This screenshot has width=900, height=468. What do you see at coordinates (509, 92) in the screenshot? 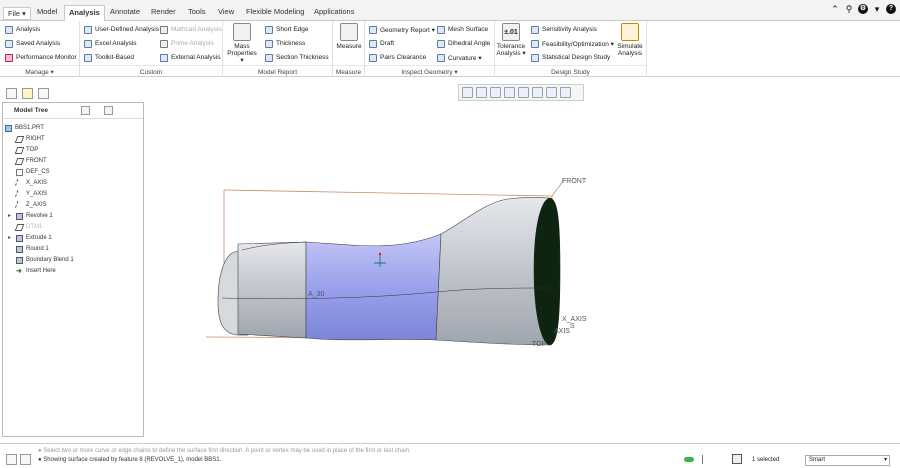
I see `repaint-icon` at bounding box center [509, 92].